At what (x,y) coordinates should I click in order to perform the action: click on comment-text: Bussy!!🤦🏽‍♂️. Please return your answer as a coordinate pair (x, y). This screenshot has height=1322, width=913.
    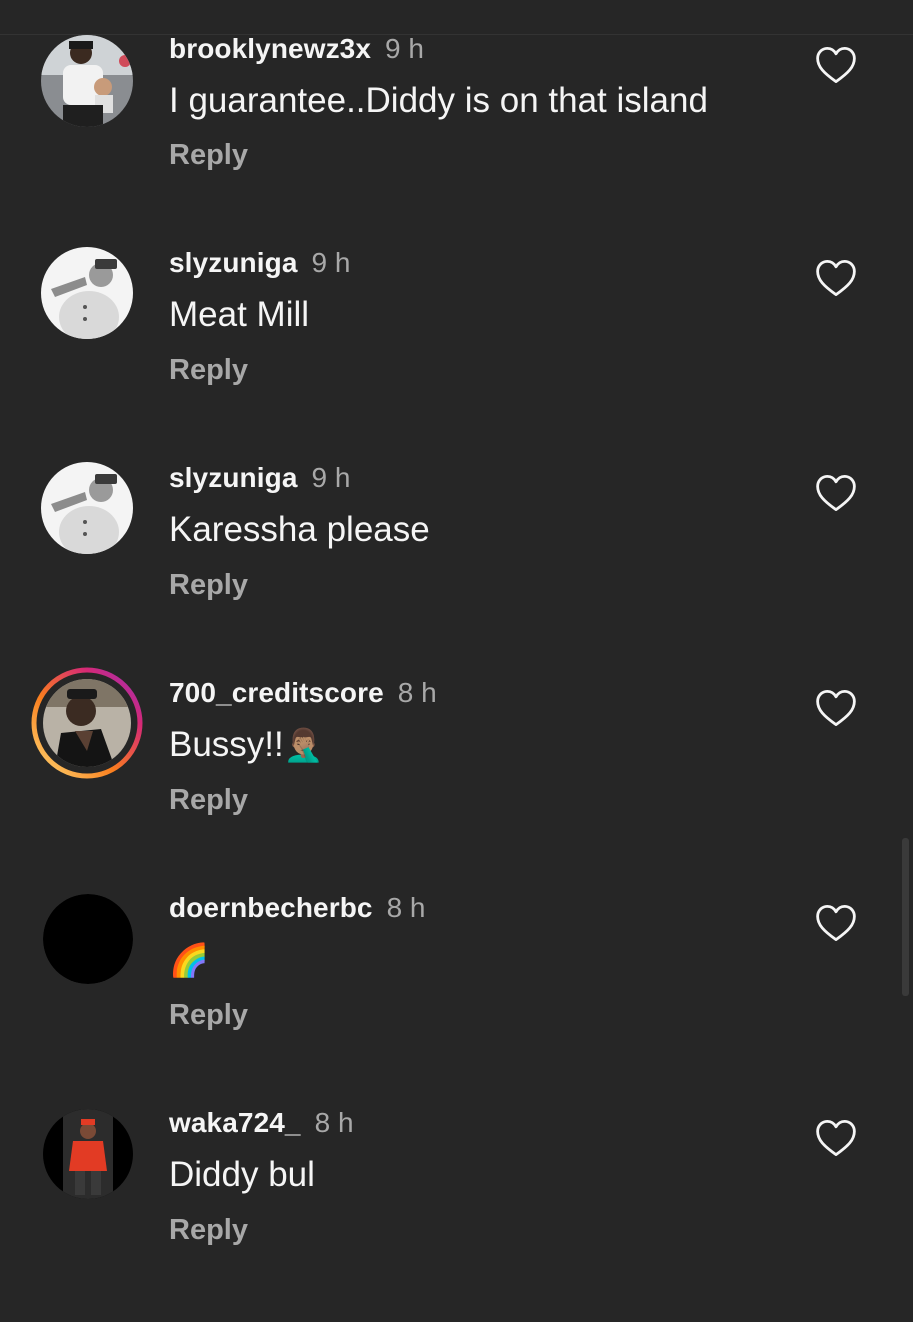
    Looking at the image, I should click on (246, 745).